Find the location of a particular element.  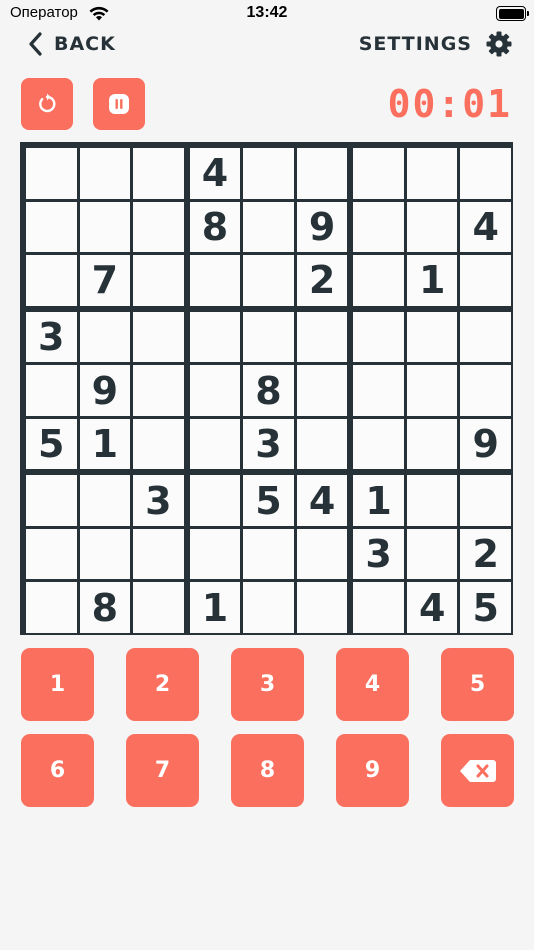

back-button: BACK is located at coordinates (72, 44).